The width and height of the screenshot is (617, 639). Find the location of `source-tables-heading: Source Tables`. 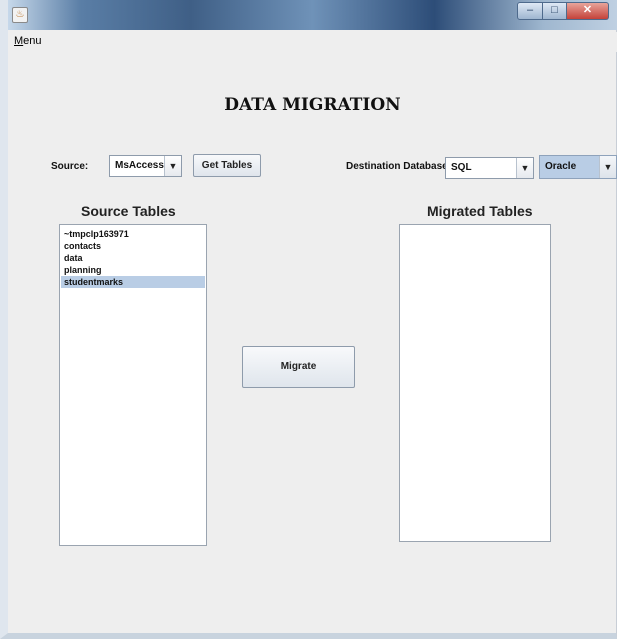

source-tables-heading: Source Tables is located at coordinates (128, 211).